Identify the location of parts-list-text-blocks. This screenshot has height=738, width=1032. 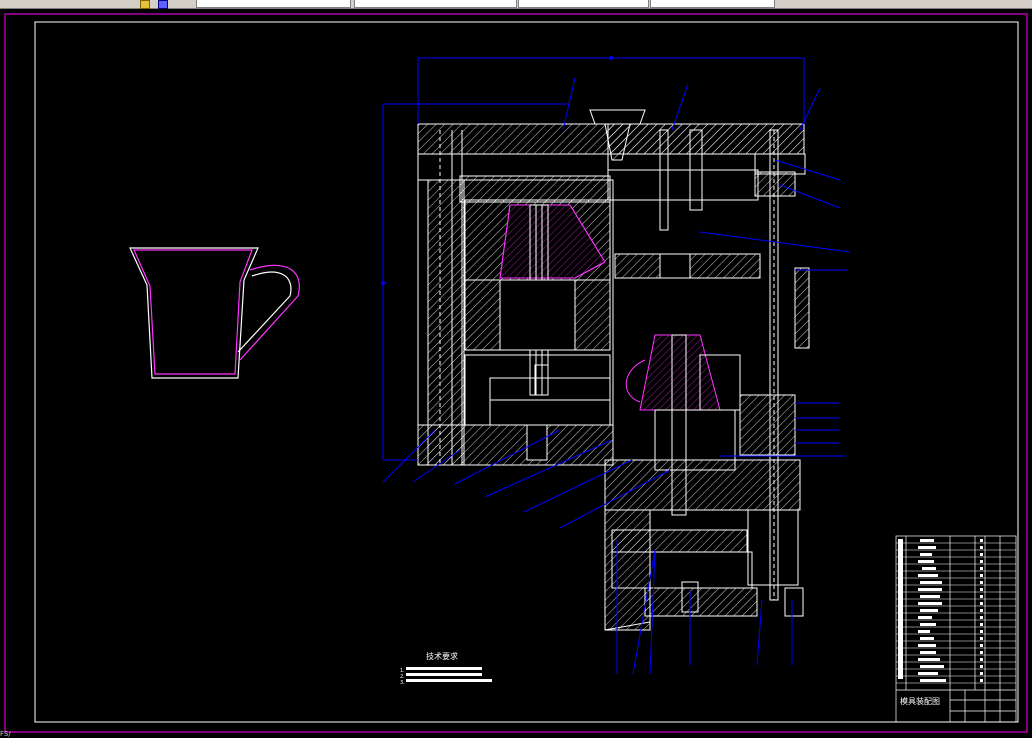
(940, 610).